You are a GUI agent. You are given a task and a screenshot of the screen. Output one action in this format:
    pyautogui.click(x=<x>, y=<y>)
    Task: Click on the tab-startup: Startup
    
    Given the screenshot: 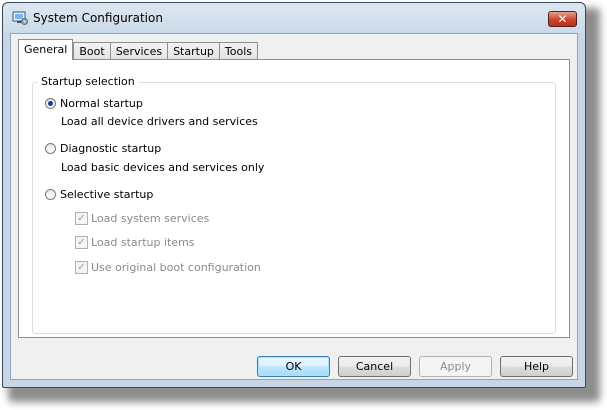 What is the action you would take?
    pyautogui.click(x=193, y=51)
    